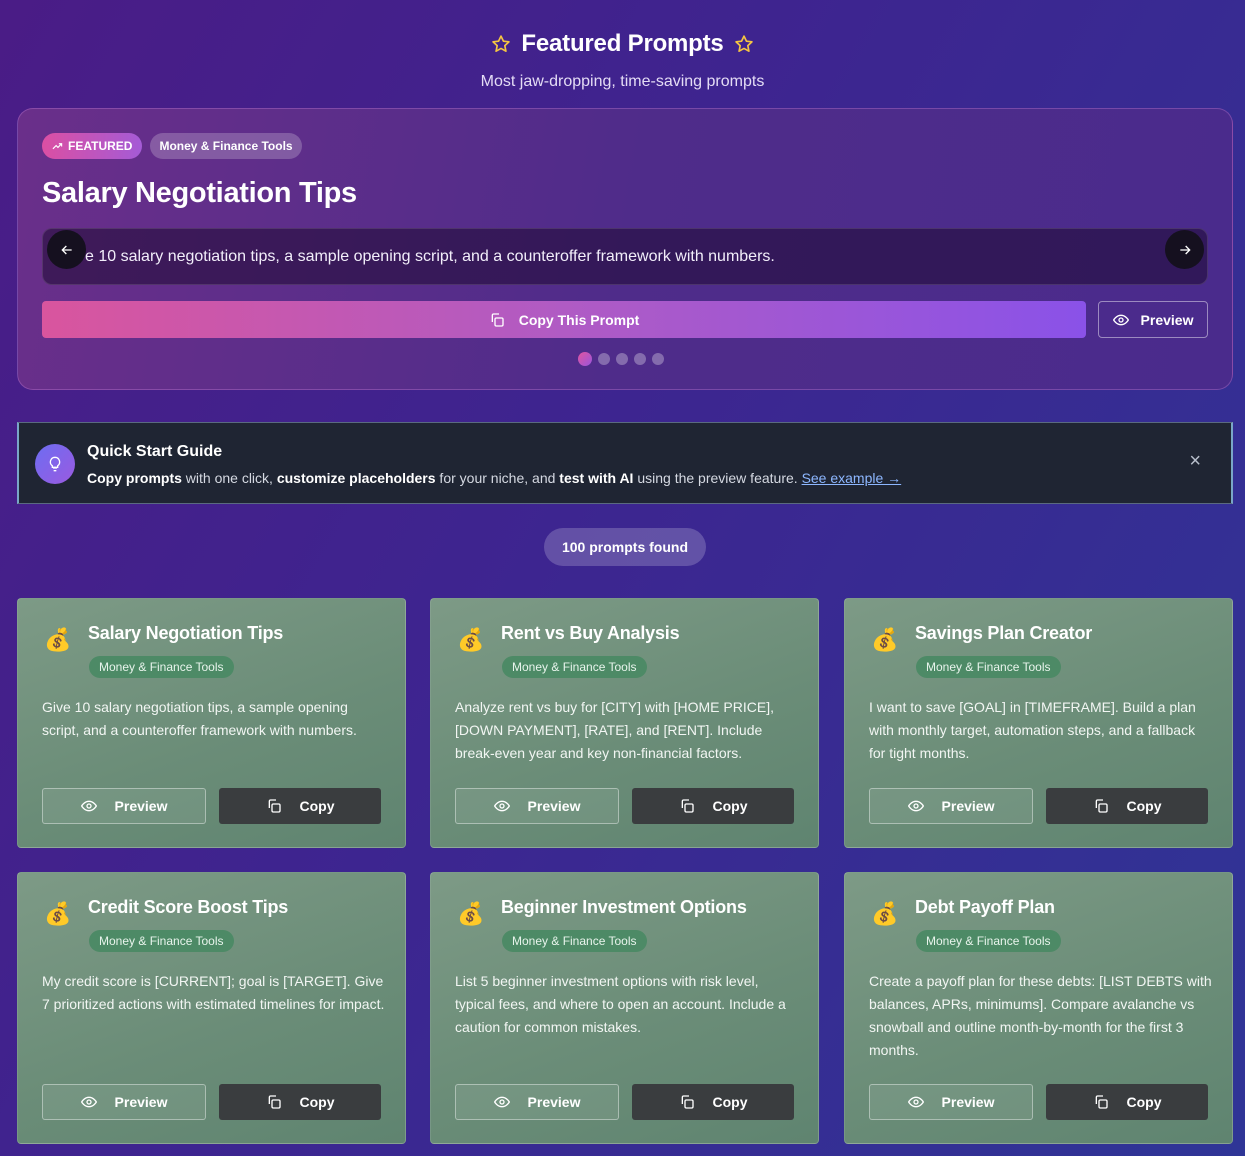  I want to click on guide-bold-1: Copy prompts, so click(134, 478).